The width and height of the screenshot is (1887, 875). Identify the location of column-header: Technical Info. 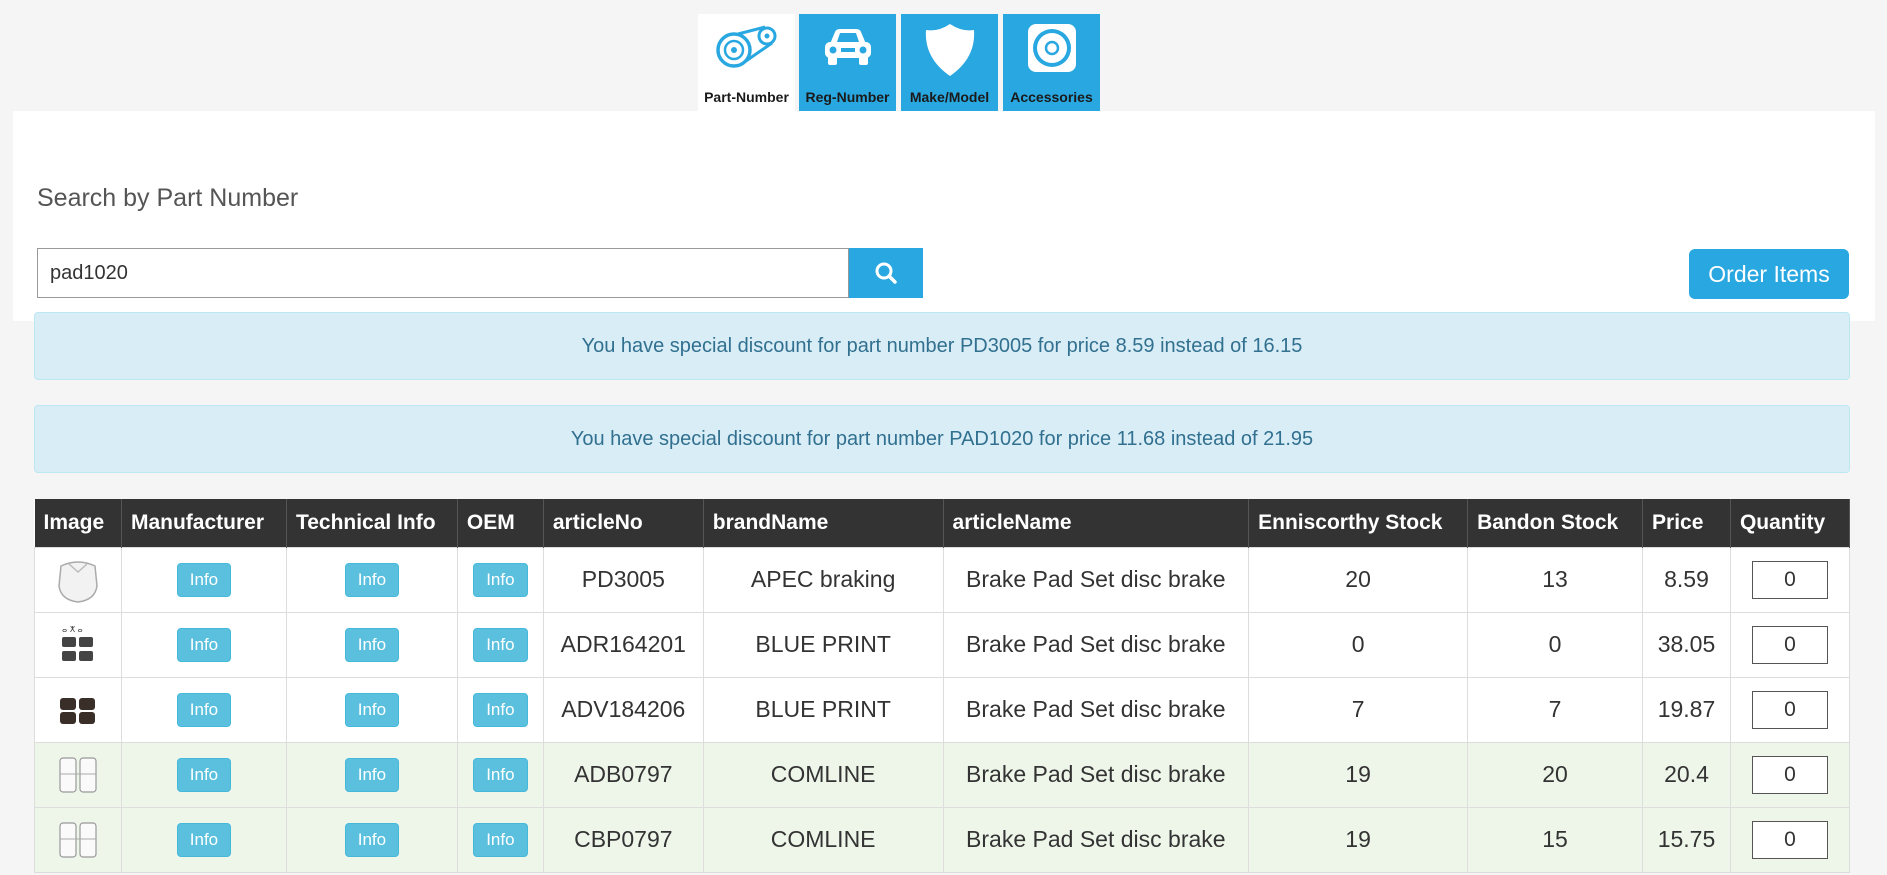
(372, 523).